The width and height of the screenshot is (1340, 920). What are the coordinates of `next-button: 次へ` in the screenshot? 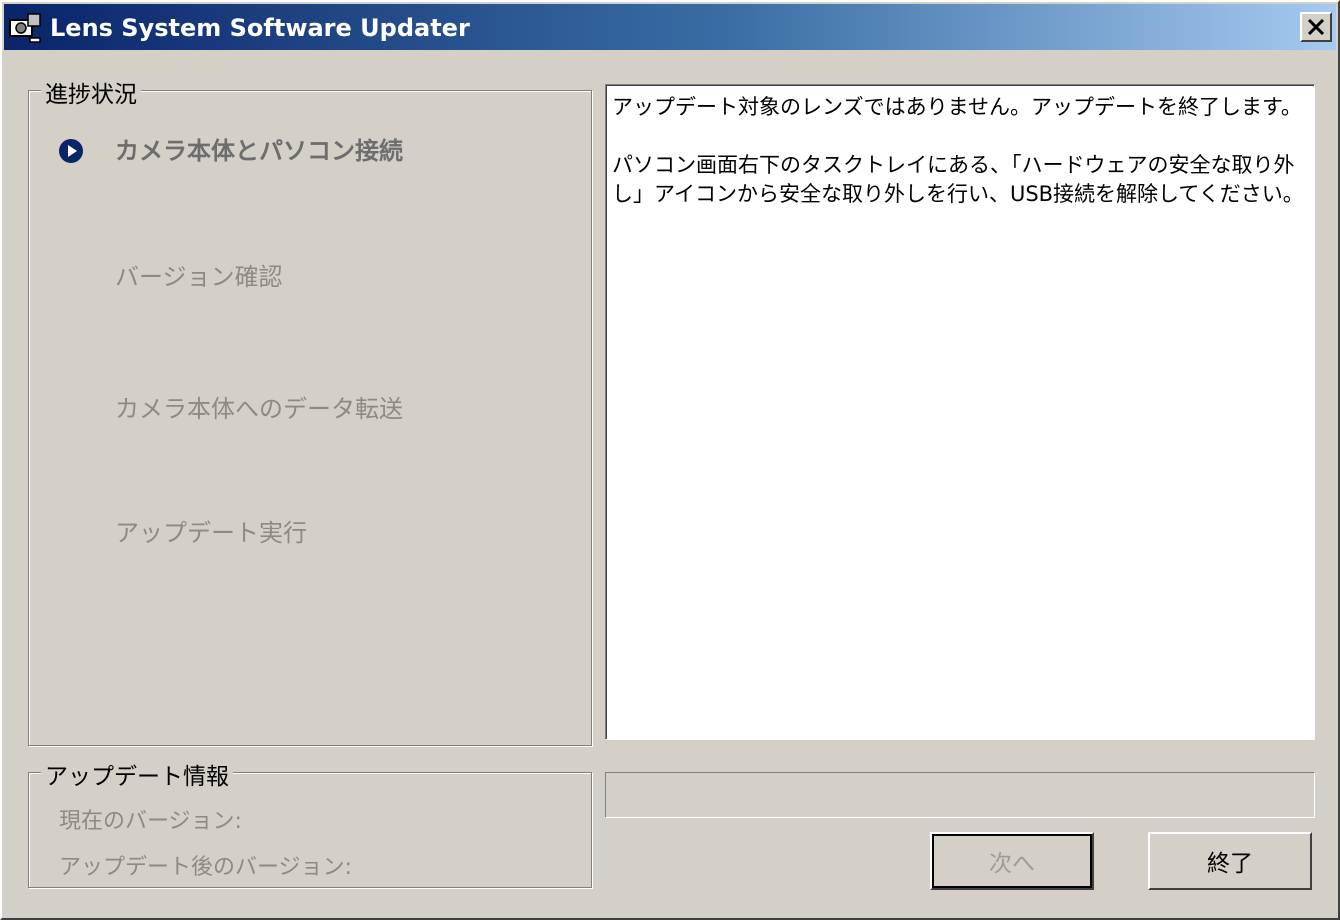 It's located at (1012, 861).